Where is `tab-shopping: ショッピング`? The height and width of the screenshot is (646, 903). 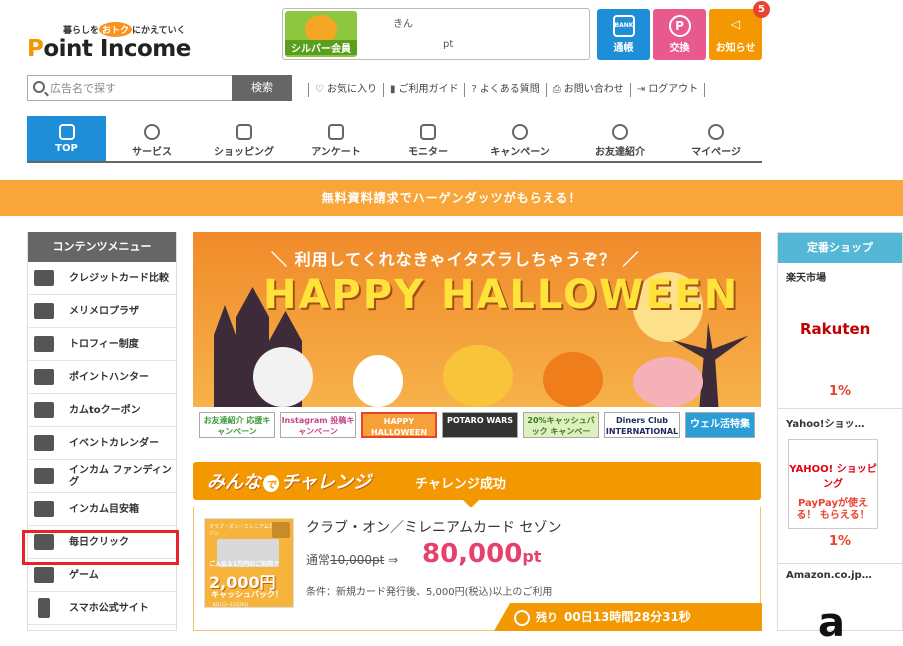 tab-shopping: ショッピング is located at coordinates (244, 138).